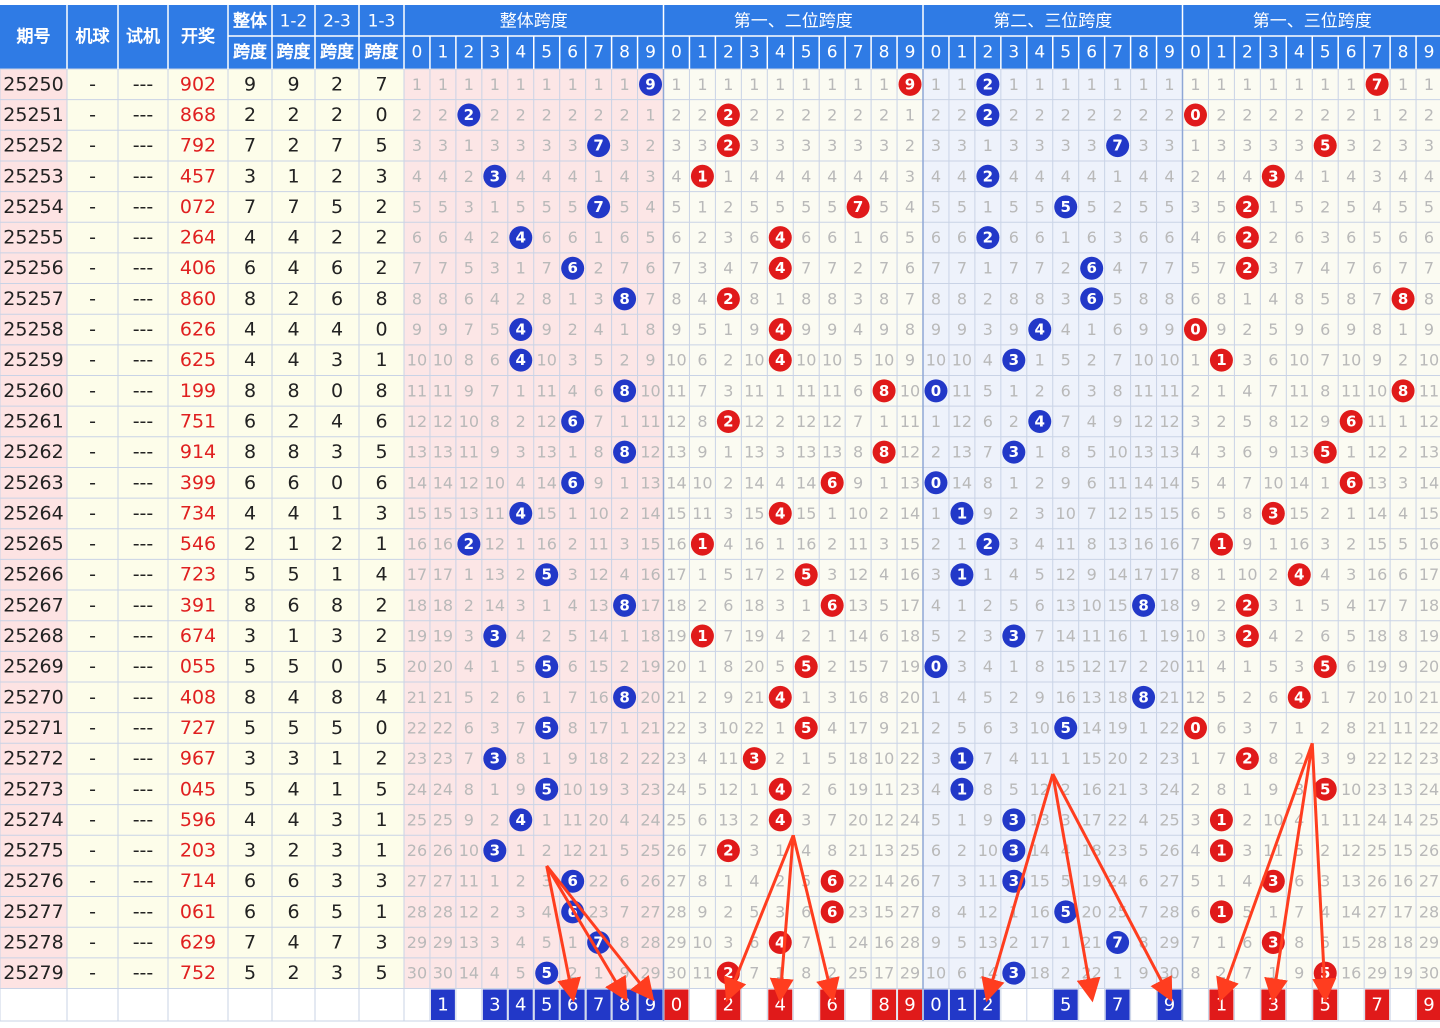 This screenshot has height=1028, width=1440. I want to click on span-ball-label: 3, so click(495, 636).